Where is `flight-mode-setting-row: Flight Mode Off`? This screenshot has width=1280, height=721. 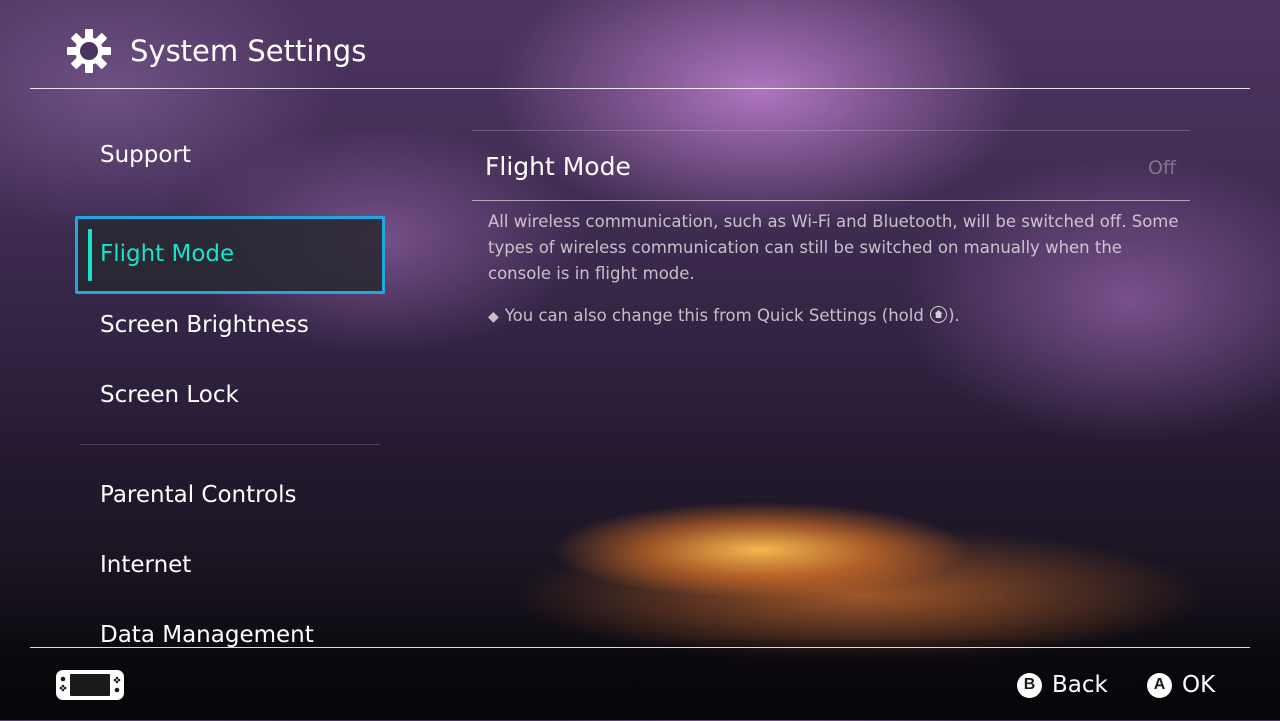
flight-mode-setting-row: Flight Mode Off is located at coordinates (831, 166).